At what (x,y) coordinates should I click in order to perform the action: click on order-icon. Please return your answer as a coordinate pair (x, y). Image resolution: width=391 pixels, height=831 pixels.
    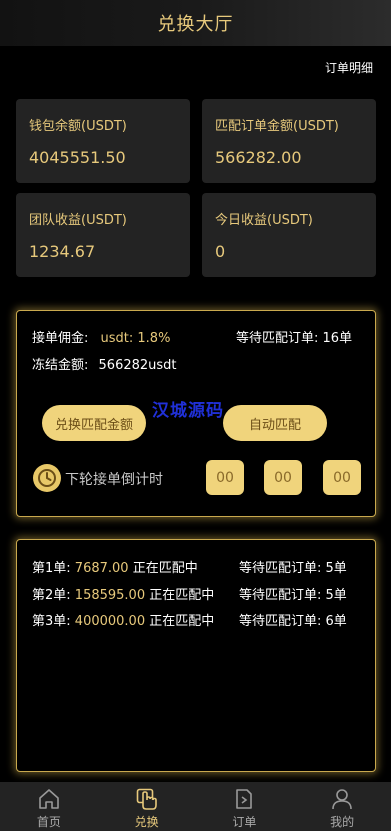
    Looking at the image, I should click on (244, 799).